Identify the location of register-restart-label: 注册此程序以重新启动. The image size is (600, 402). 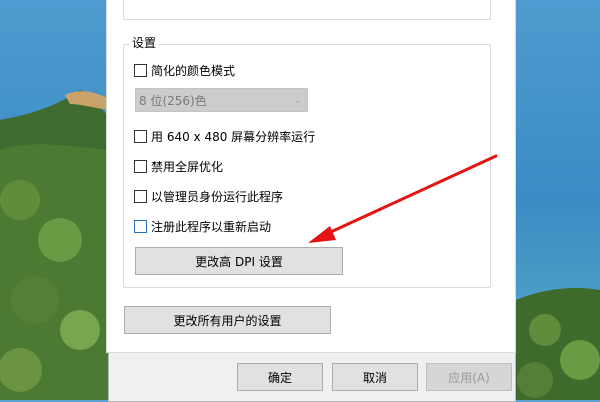
(211, 226).